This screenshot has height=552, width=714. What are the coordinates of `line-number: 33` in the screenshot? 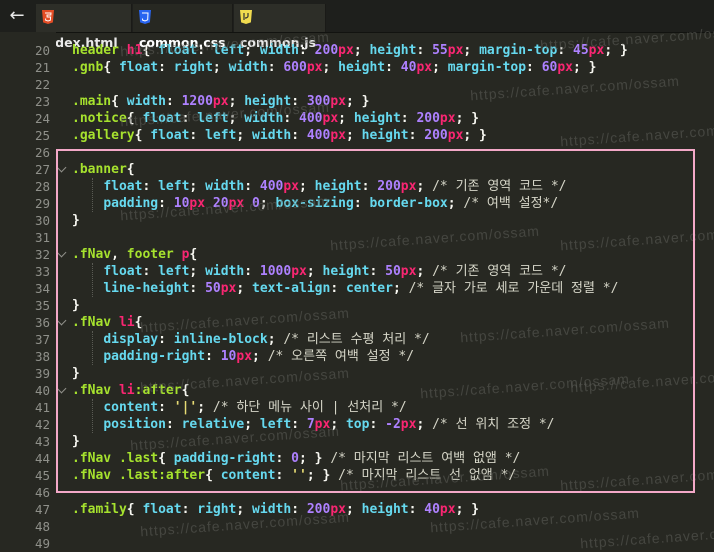 It's located at (42, 271).